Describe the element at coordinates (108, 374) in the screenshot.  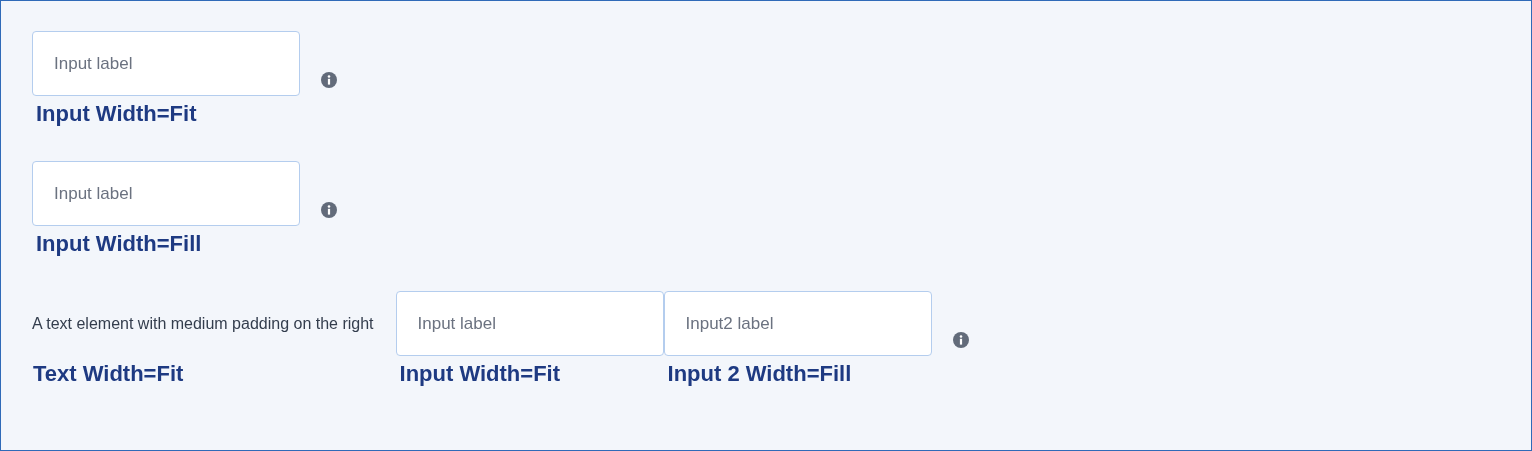
I see `caption: Text Width=Fit` at that location.